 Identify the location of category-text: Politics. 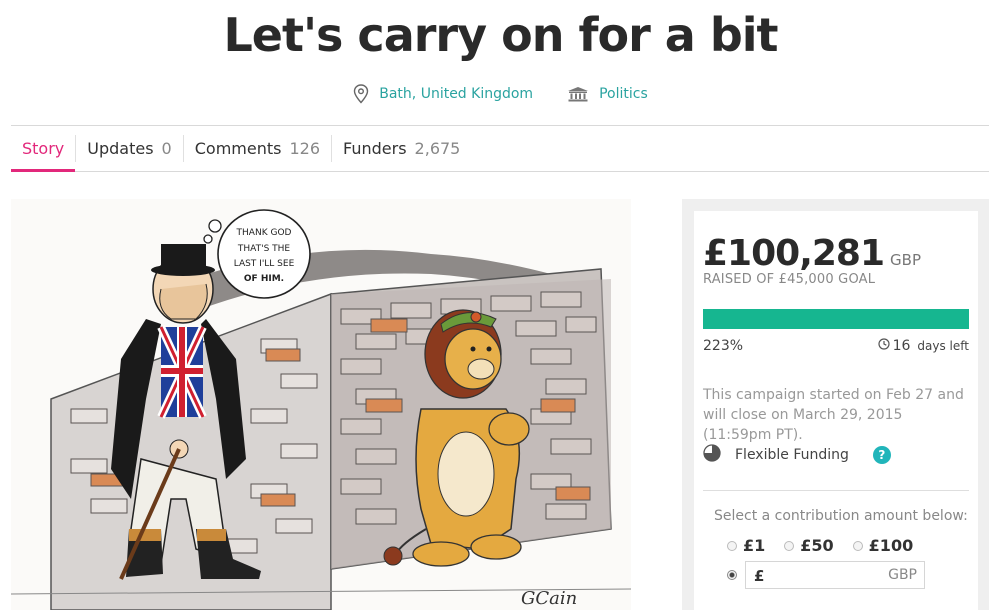
(623, 94).